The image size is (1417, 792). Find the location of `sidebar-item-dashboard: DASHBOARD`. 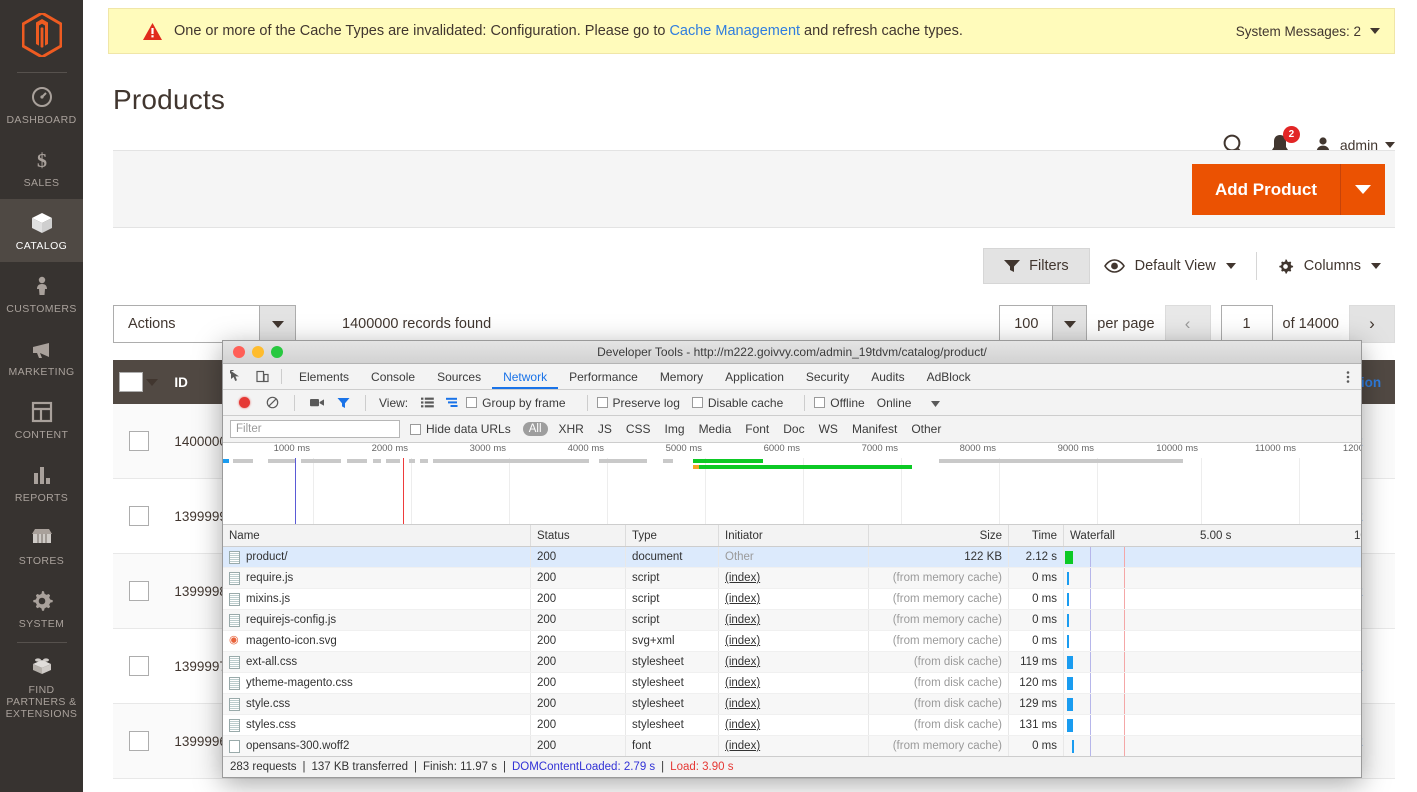

sidebar-item-dashboard: DASHBOARD is located at coordinates (41, 104).